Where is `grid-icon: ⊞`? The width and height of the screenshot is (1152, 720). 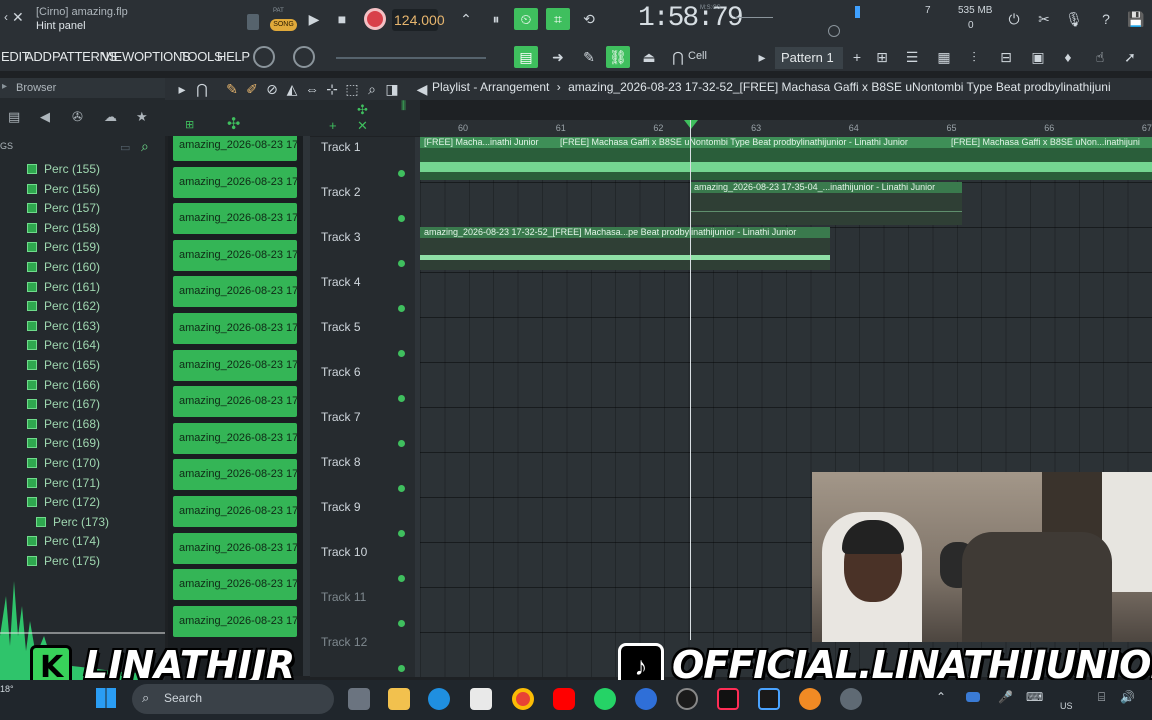 grid-icon: ⊞ is located at coordinates (189, 124).